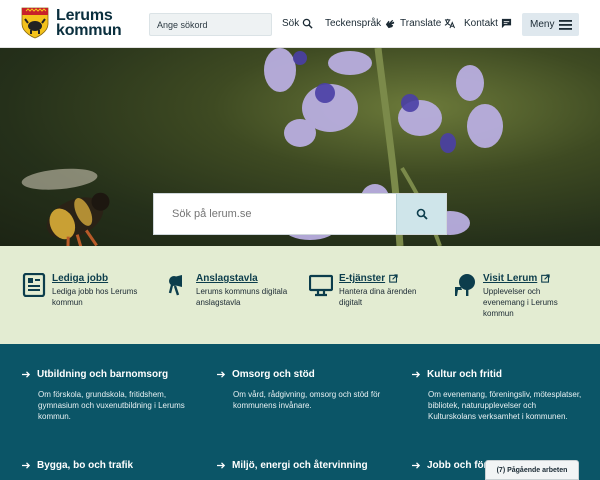  I want to click on nav-translate: Translate, so click(428, 23).